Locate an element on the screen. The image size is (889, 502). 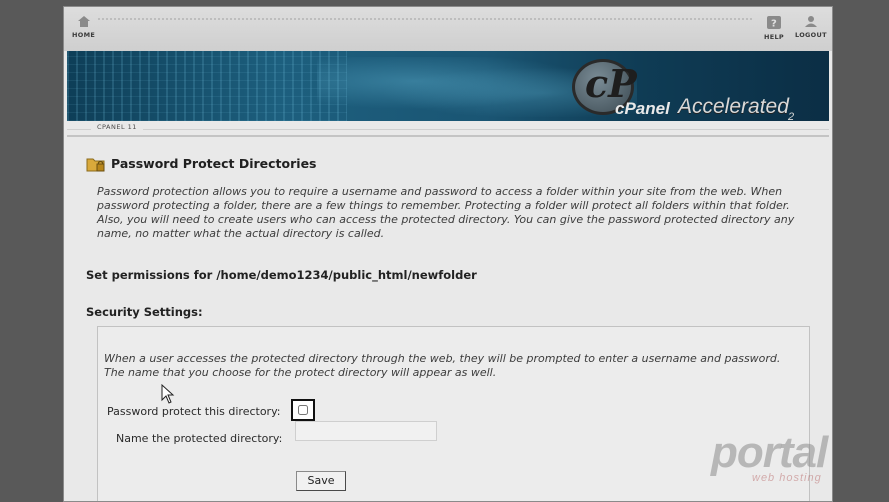
breadcrumb: CPANEL 11 is located at coordinates (448, 130).